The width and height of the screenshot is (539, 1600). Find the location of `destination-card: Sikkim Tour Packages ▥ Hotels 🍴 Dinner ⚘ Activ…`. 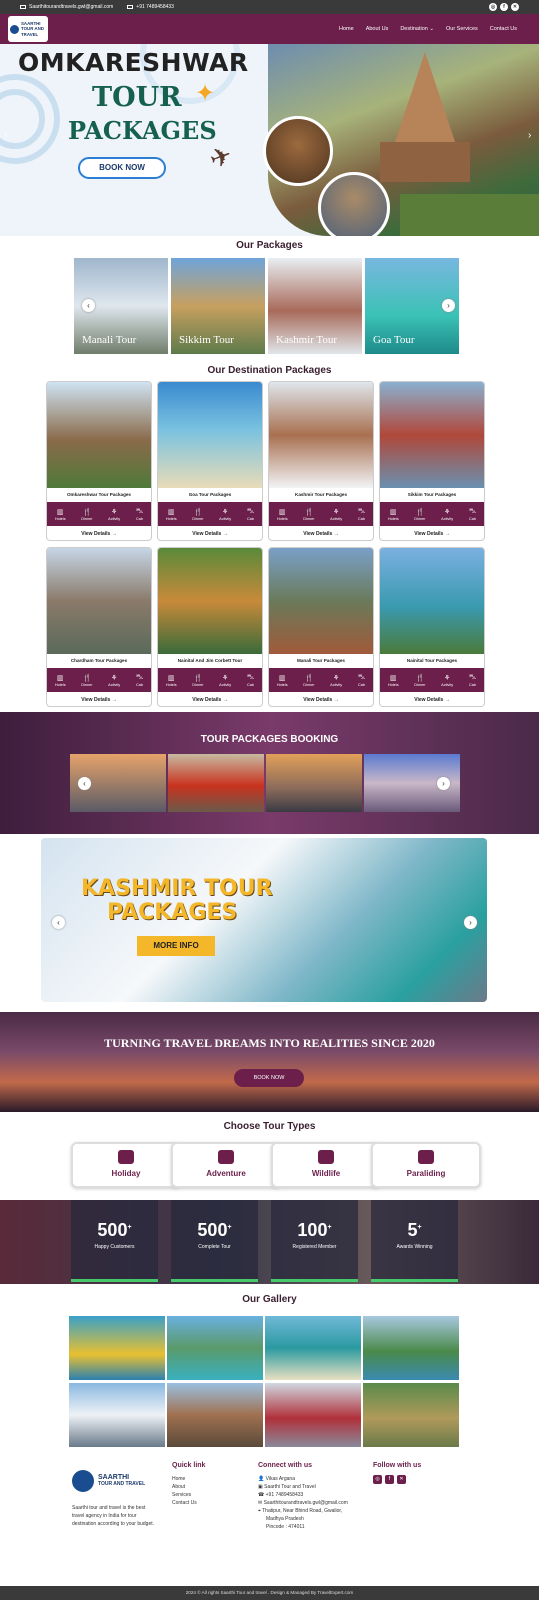

destination-card: Sikkim Tour Packages ▥ Hotels 🍴 Dinner ⚘ Activ… is located at coordinates (432, 461).